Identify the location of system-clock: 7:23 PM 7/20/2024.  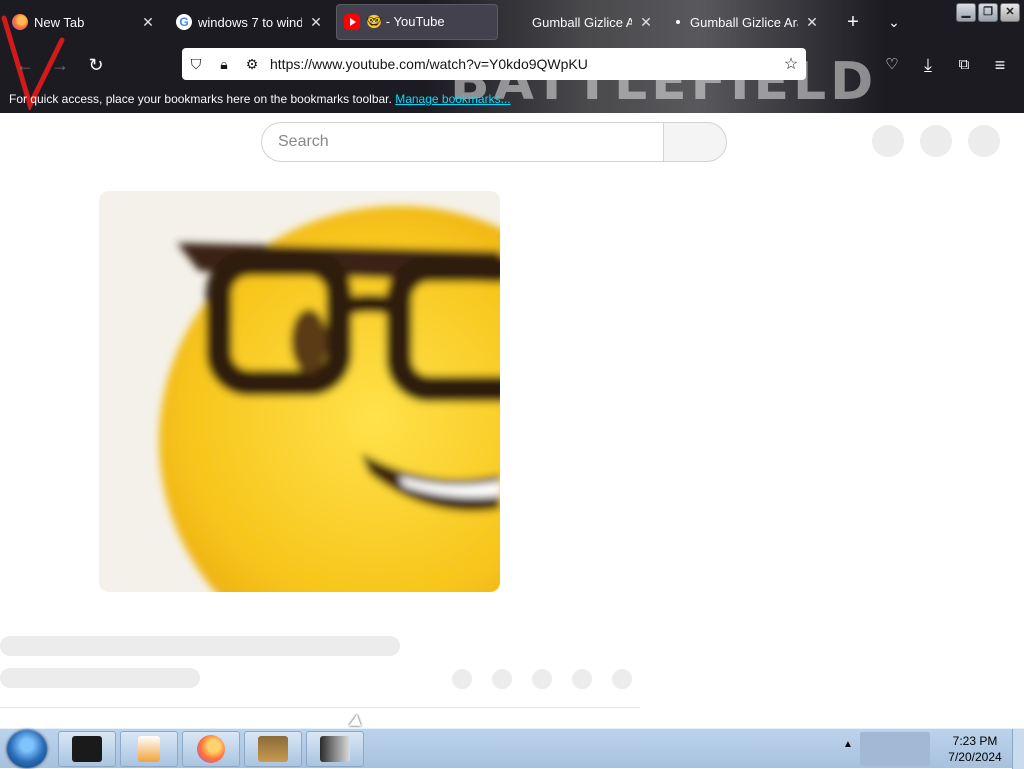
(975, 749).